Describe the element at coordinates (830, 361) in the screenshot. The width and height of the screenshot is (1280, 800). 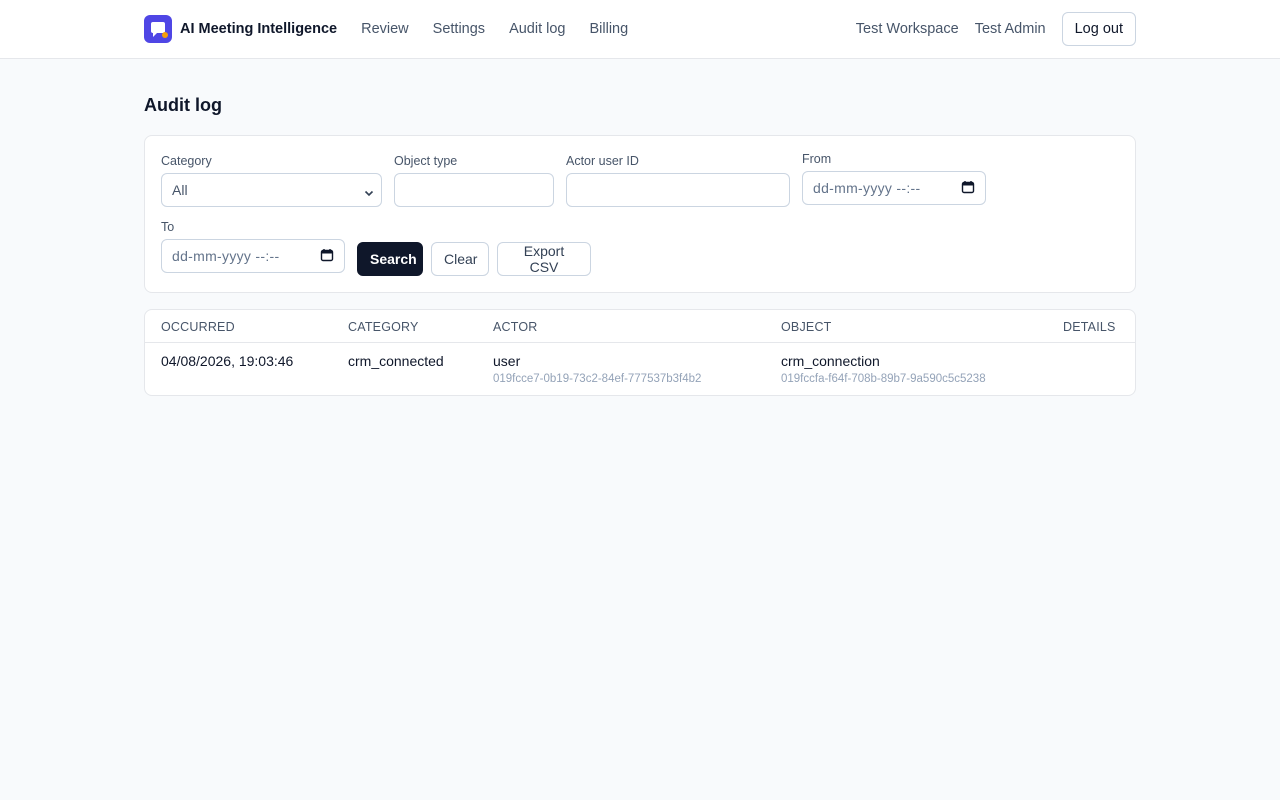
I see `cell-object-type: crm_connection` at that location.